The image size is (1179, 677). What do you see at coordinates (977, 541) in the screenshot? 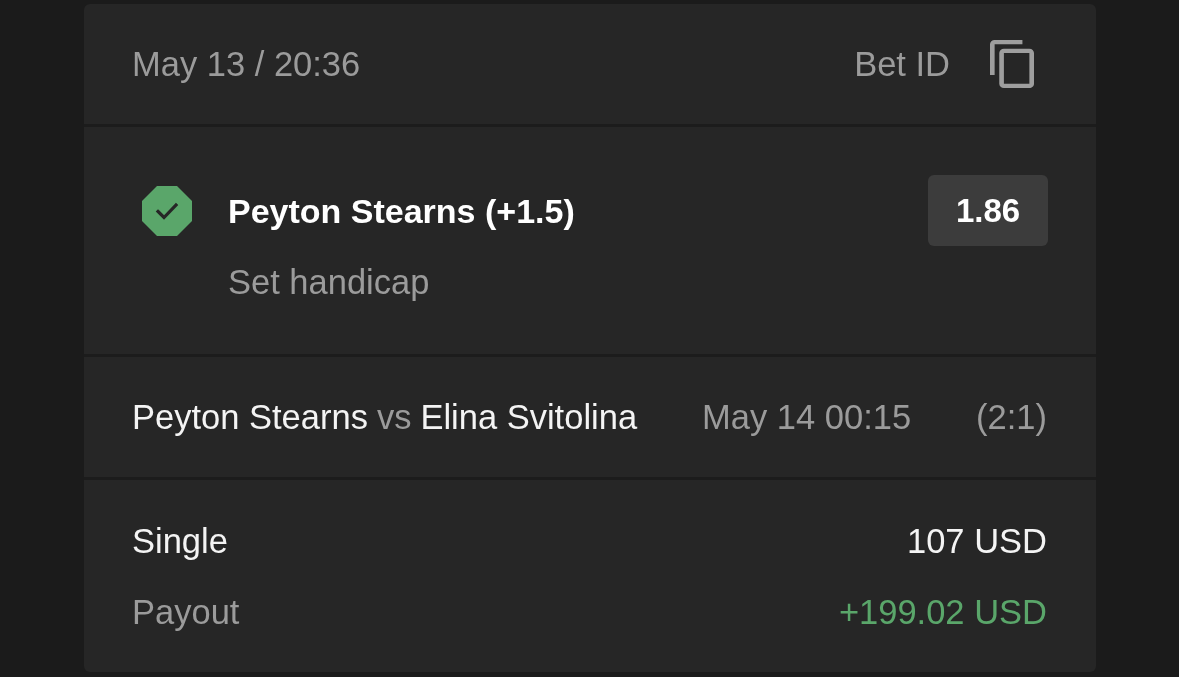
I see `stake-amount: 107 USD` at bounding box center [977, 541].